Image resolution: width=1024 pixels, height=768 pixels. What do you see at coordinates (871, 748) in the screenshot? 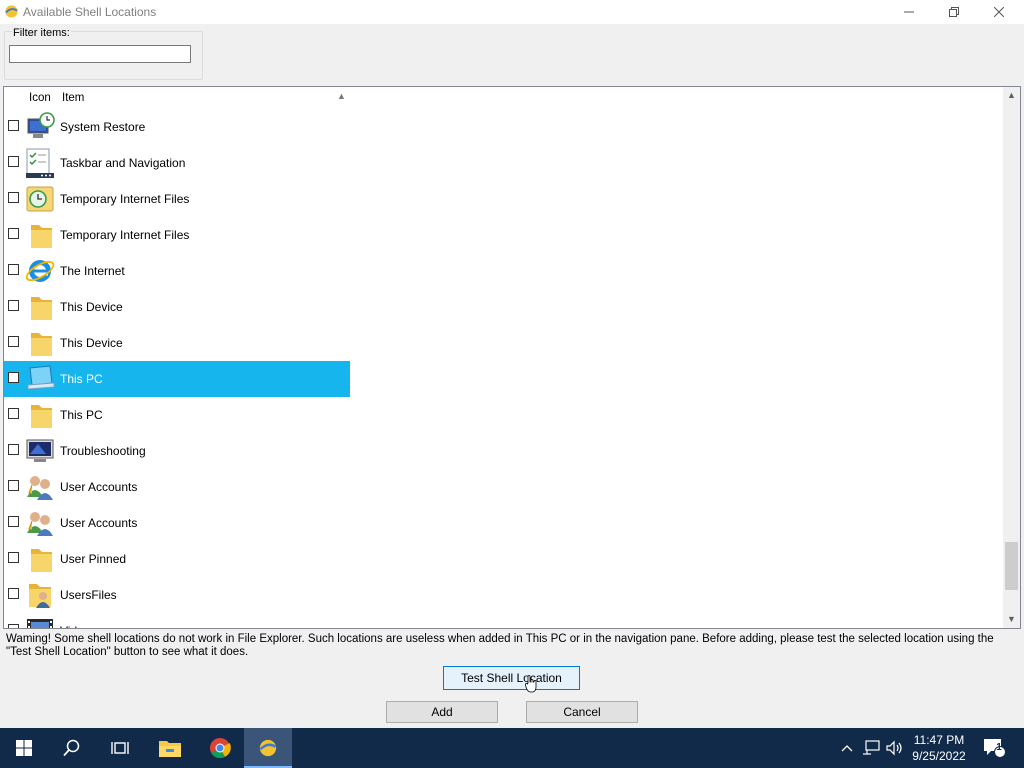
I see `network-button` at bounding box center [871, 748].